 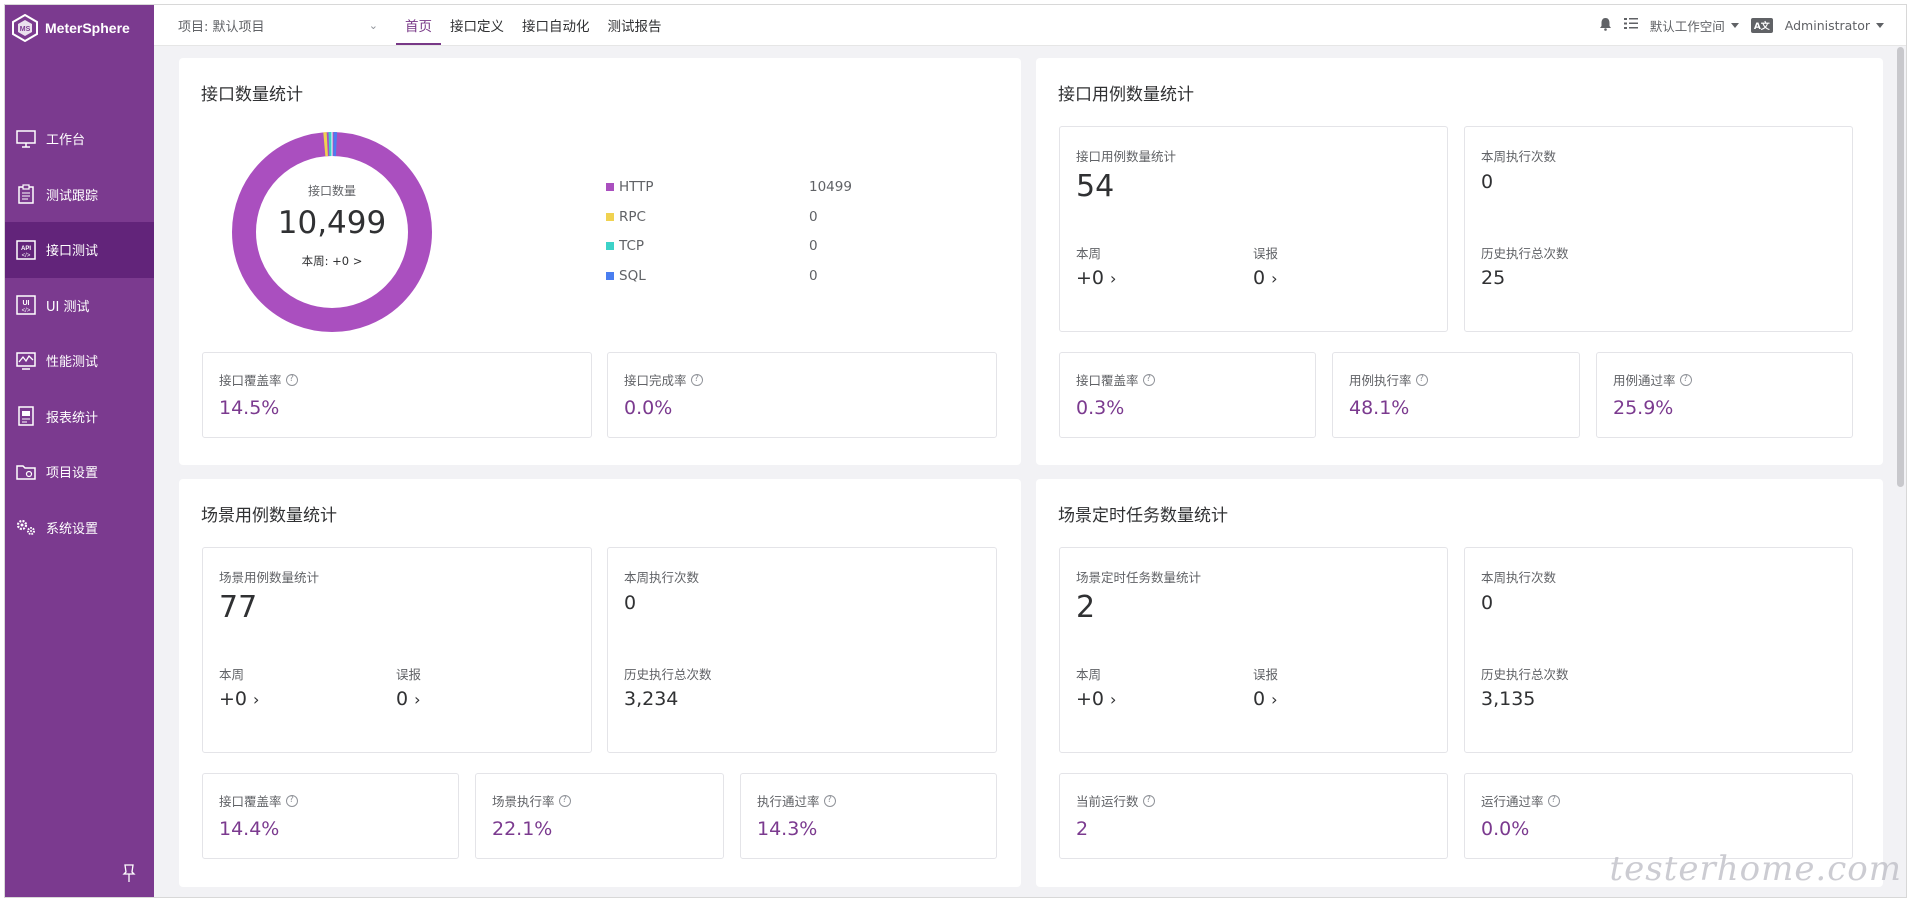 What do you see at coordinates (626, 217) in the screenshot?
I see `legend-rpc: RPC` at bounding box center [626, 217].